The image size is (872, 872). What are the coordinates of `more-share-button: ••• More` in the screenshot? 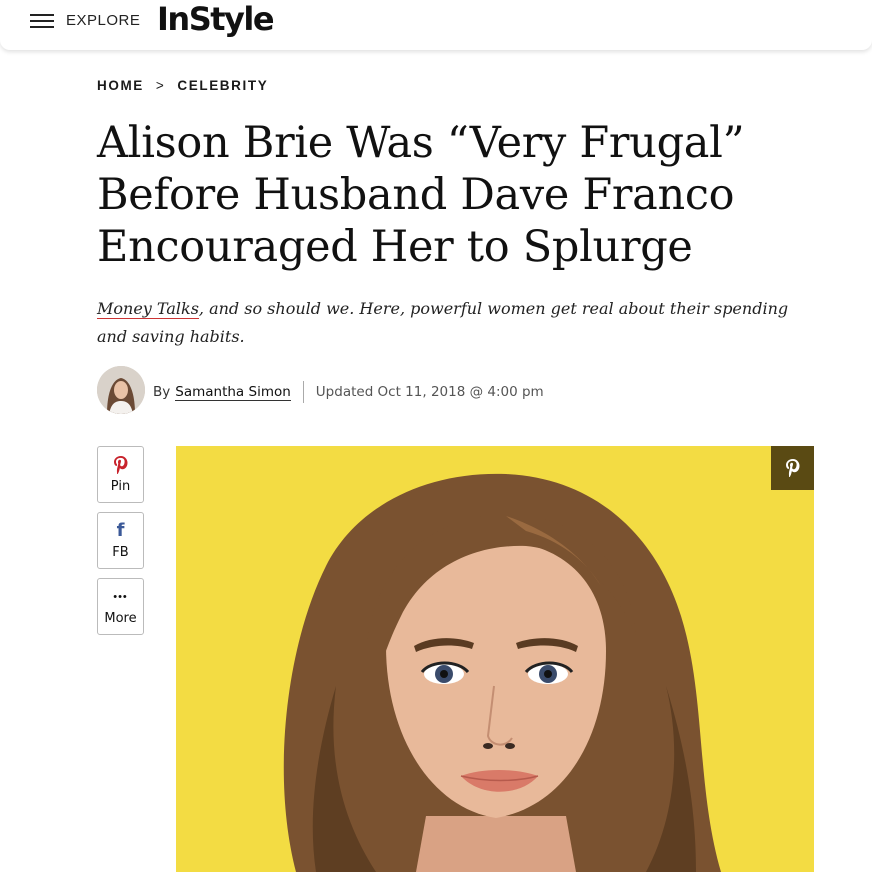 It's located at (120, 606).